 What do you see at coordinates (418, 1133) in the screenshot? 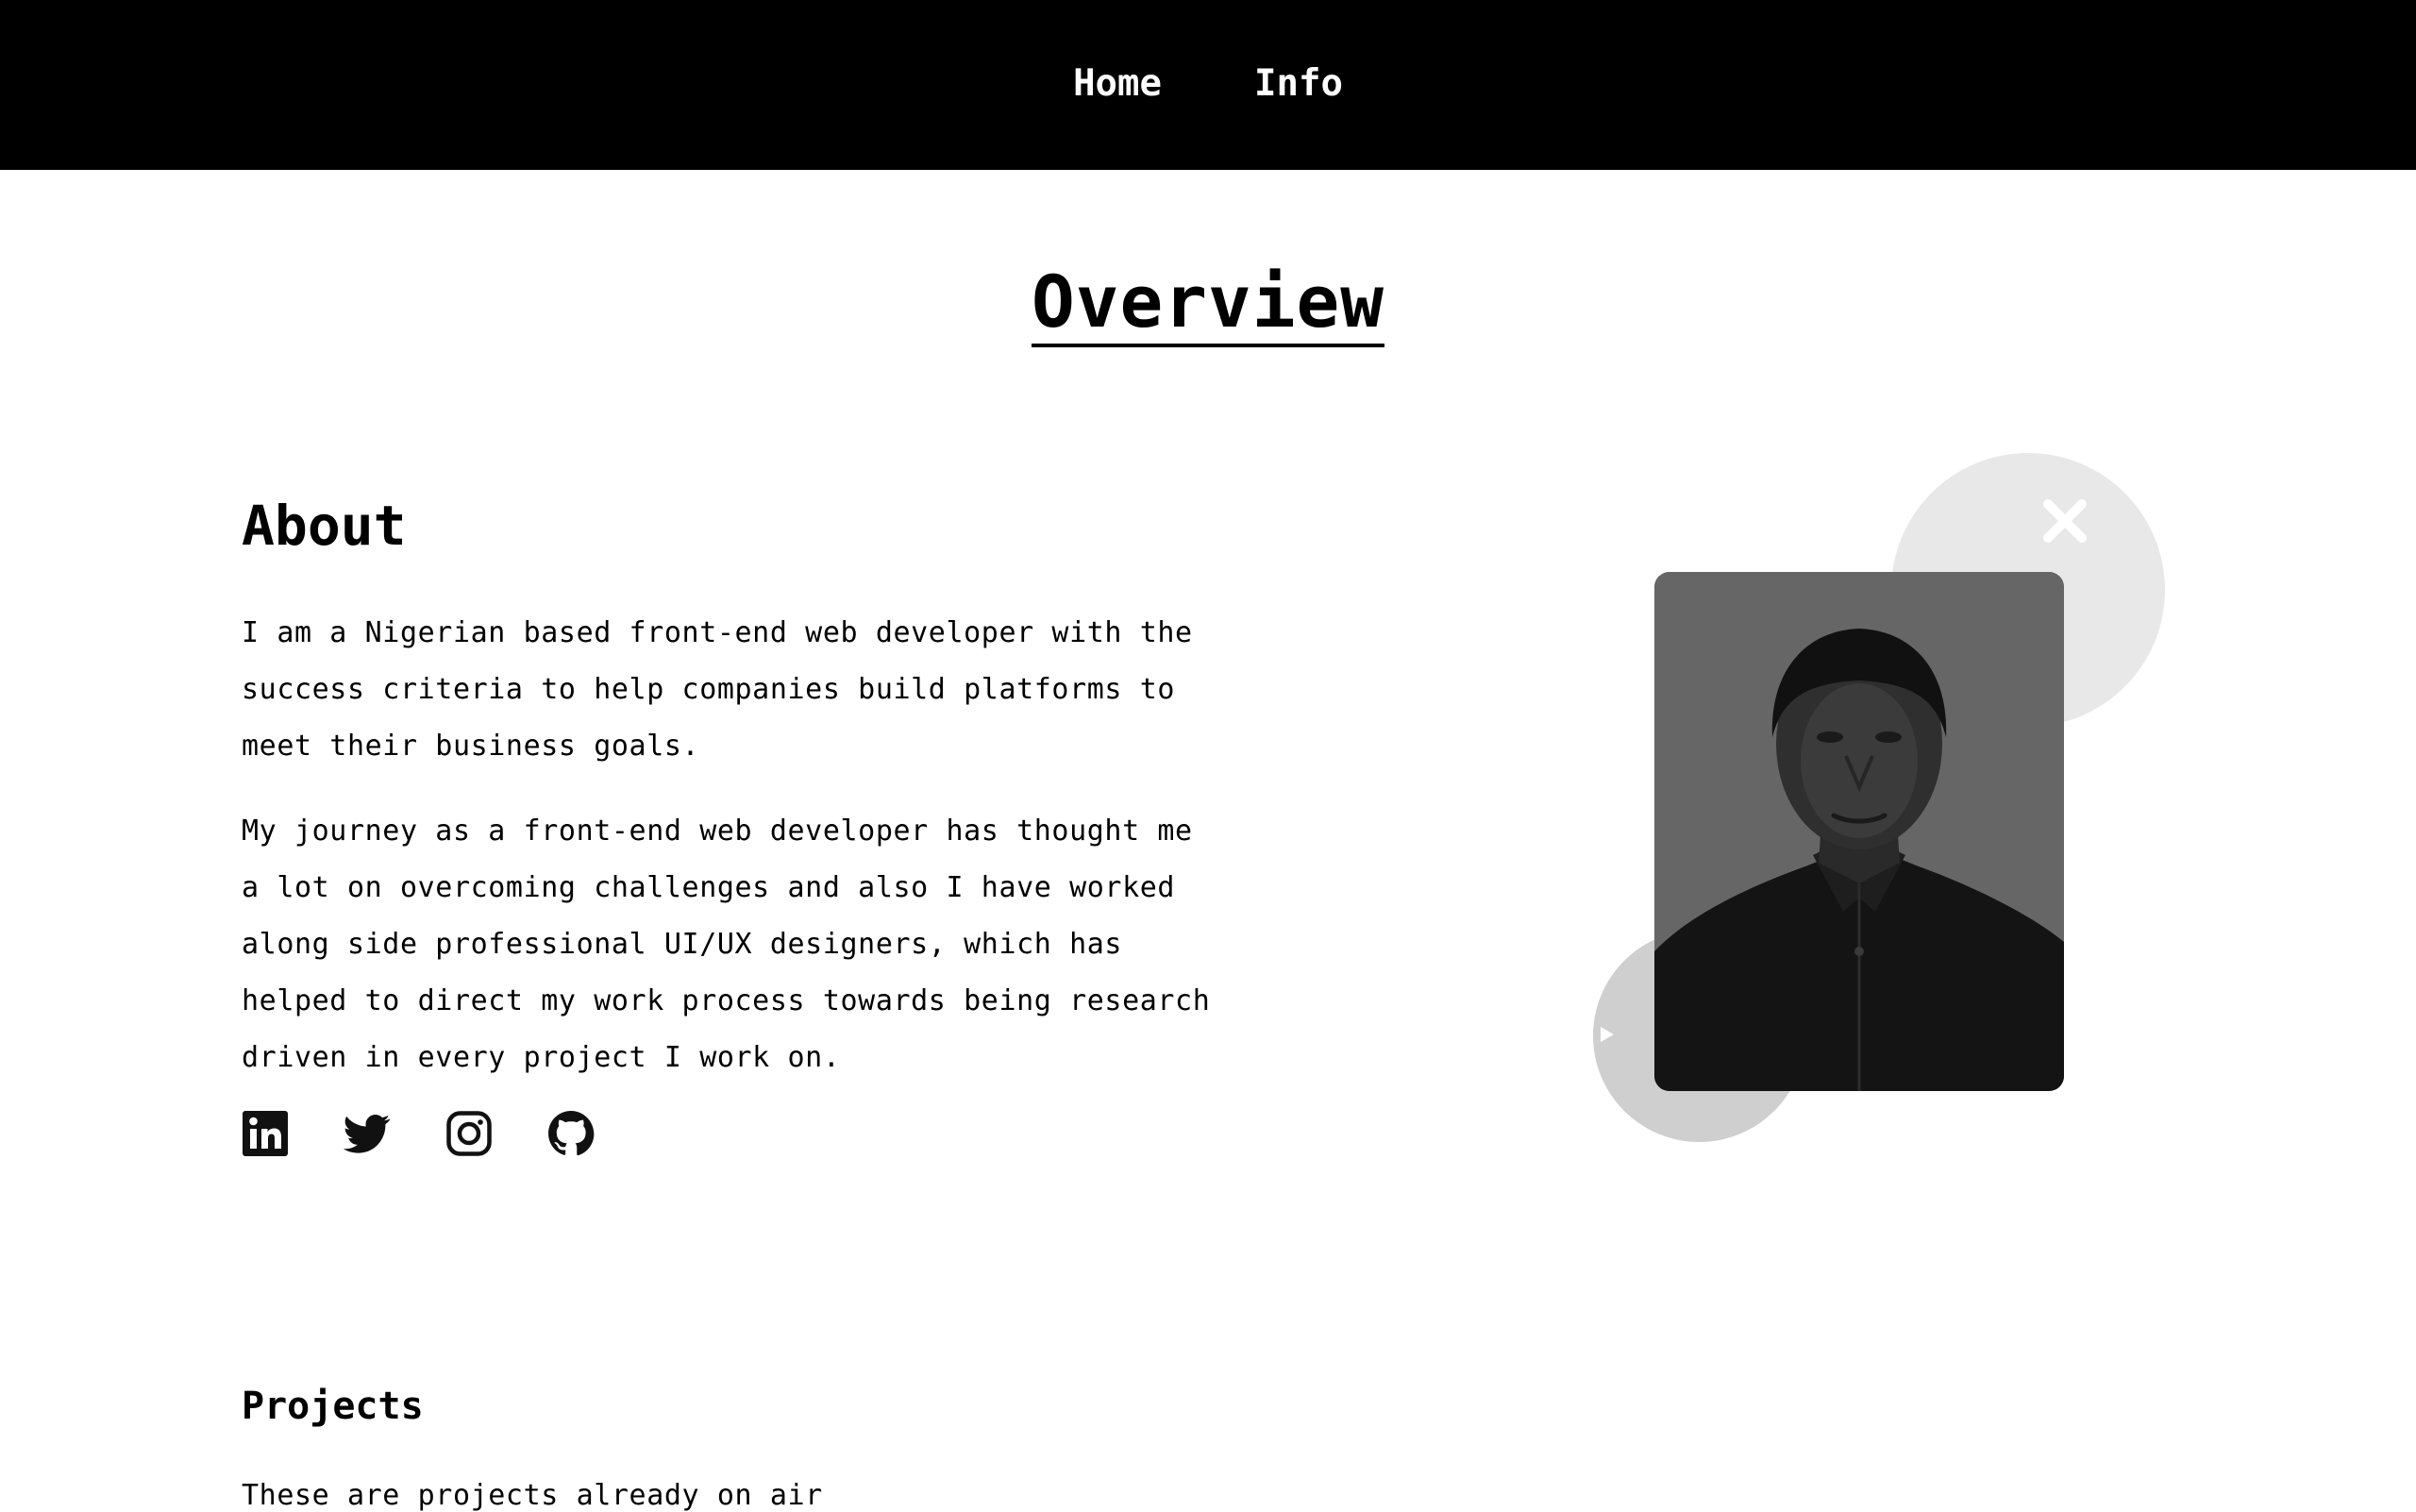
I see `social-links` at bounding box center [418, 1133].